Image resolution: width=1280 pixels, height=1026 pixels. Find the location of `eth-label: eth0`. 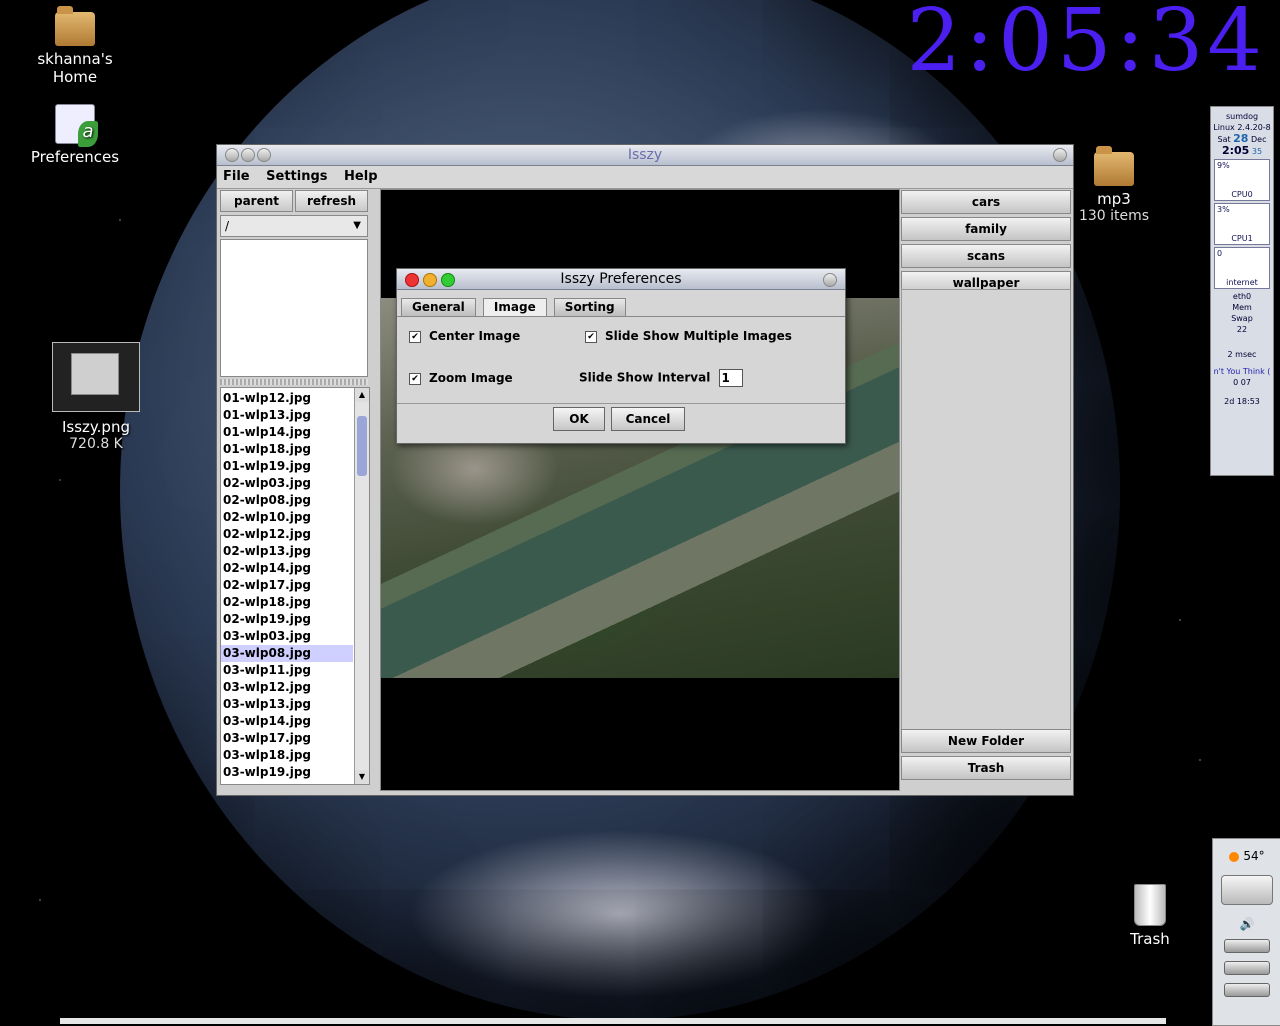

eth-label: eth0 is located at coordinates (1242, 296).